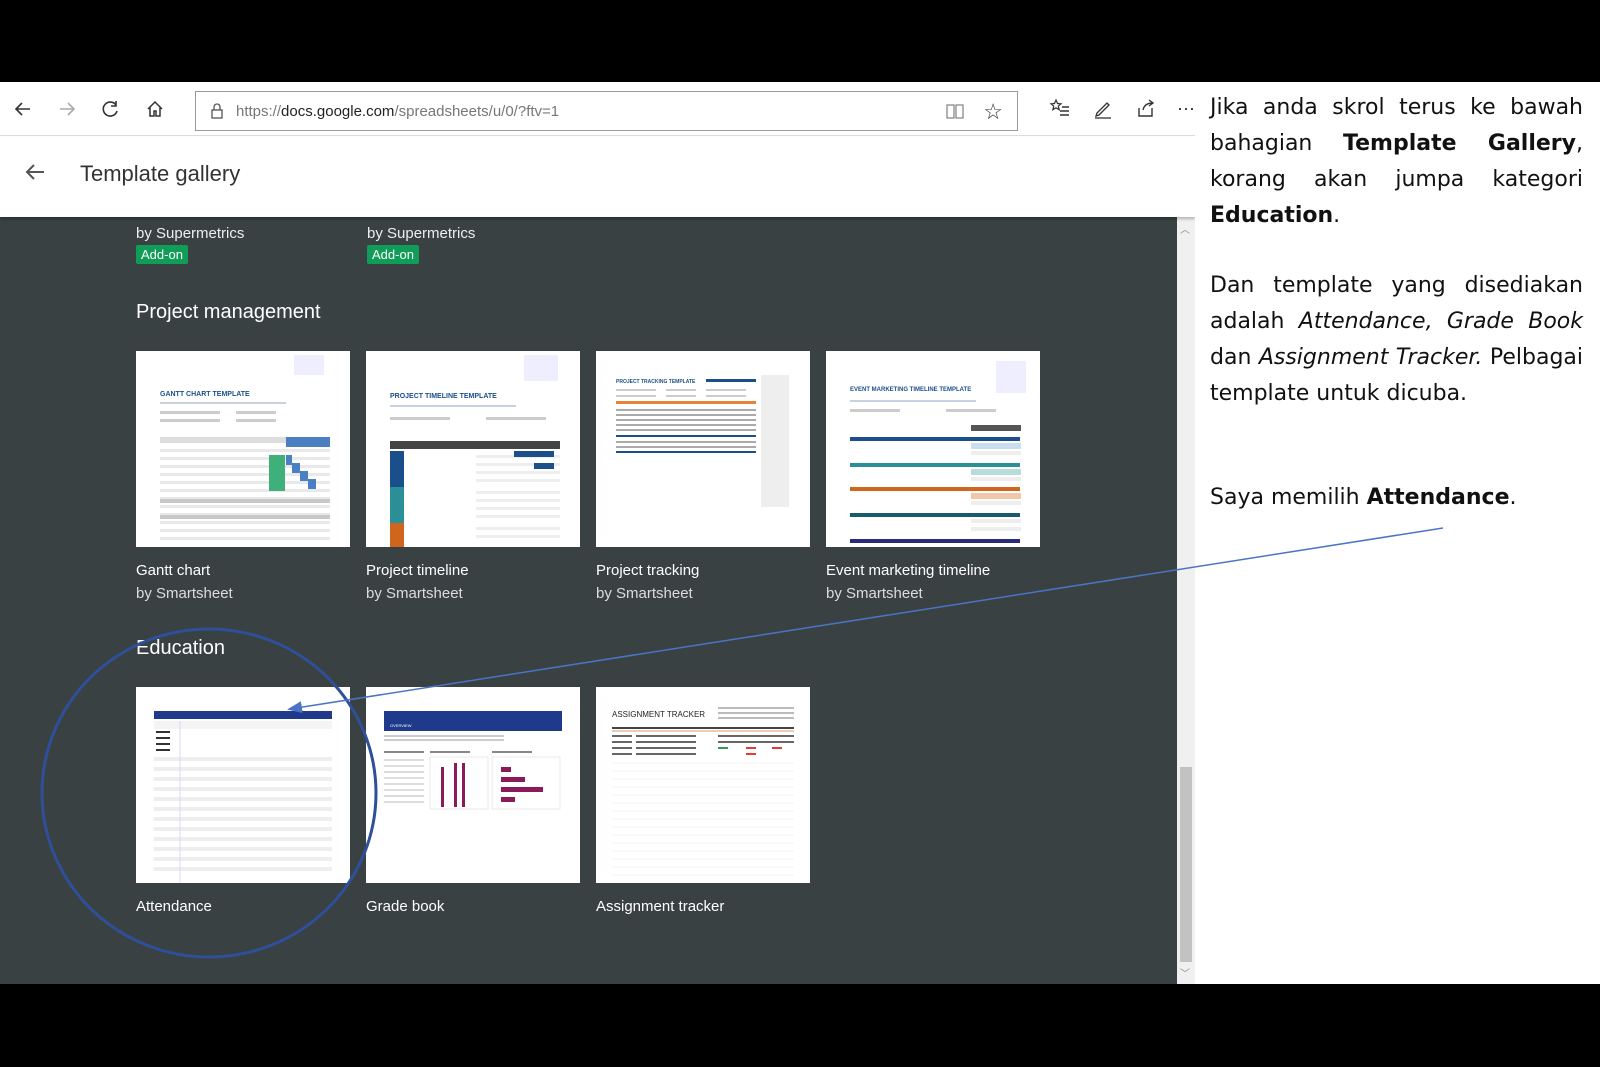 This screenshot has width=1600, height=1067. I want to click on card-name: Grade book, so click(405, 906).